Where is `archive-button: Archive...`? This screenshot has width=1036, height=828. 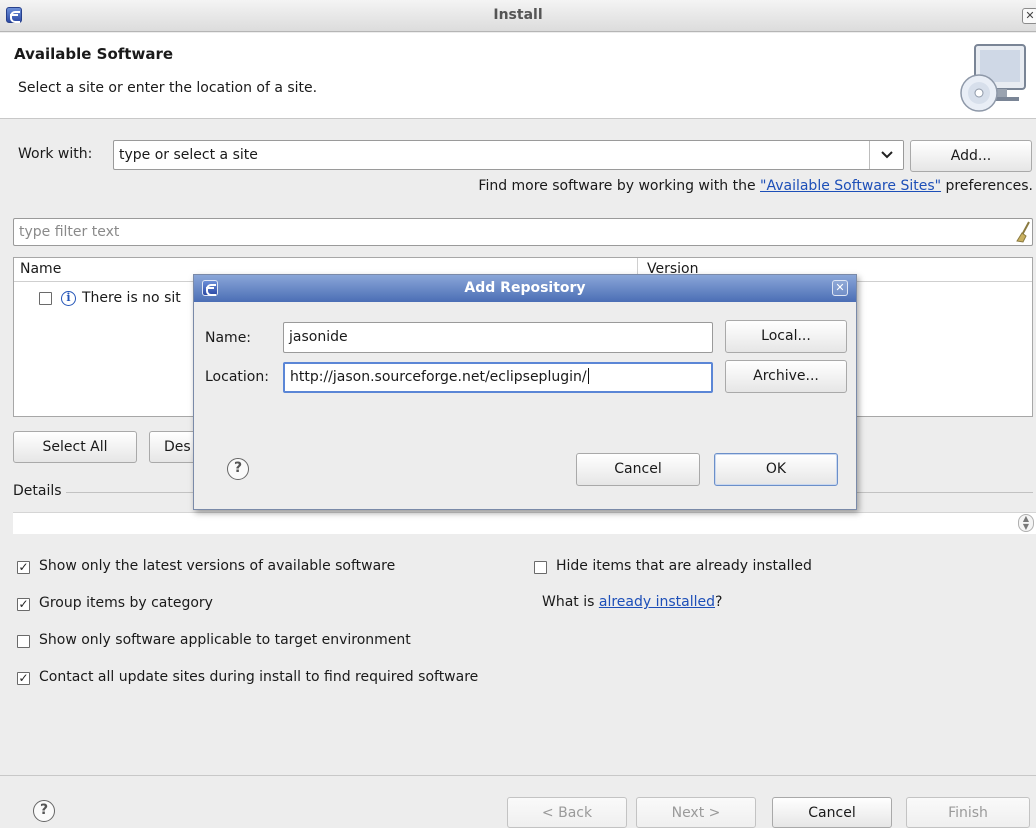 archive-button: Archive... is located at coordinates (786, 376).